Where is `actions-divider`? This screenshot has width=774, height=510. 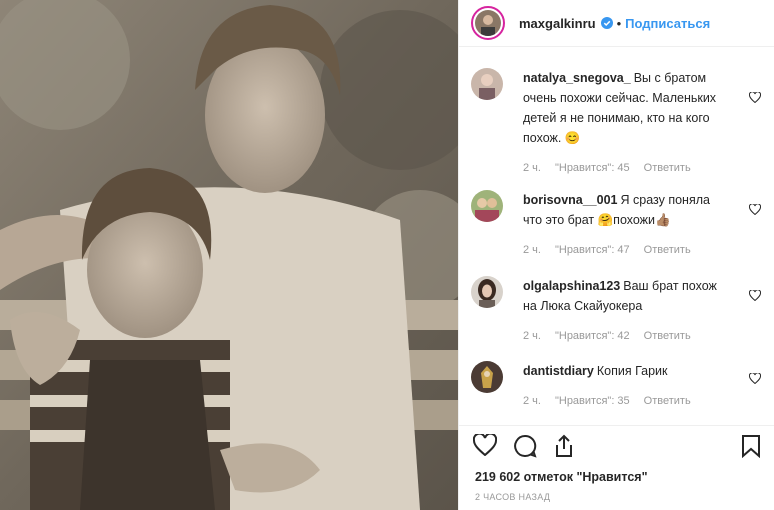 actions-divider is located at coordinates (616, 425).